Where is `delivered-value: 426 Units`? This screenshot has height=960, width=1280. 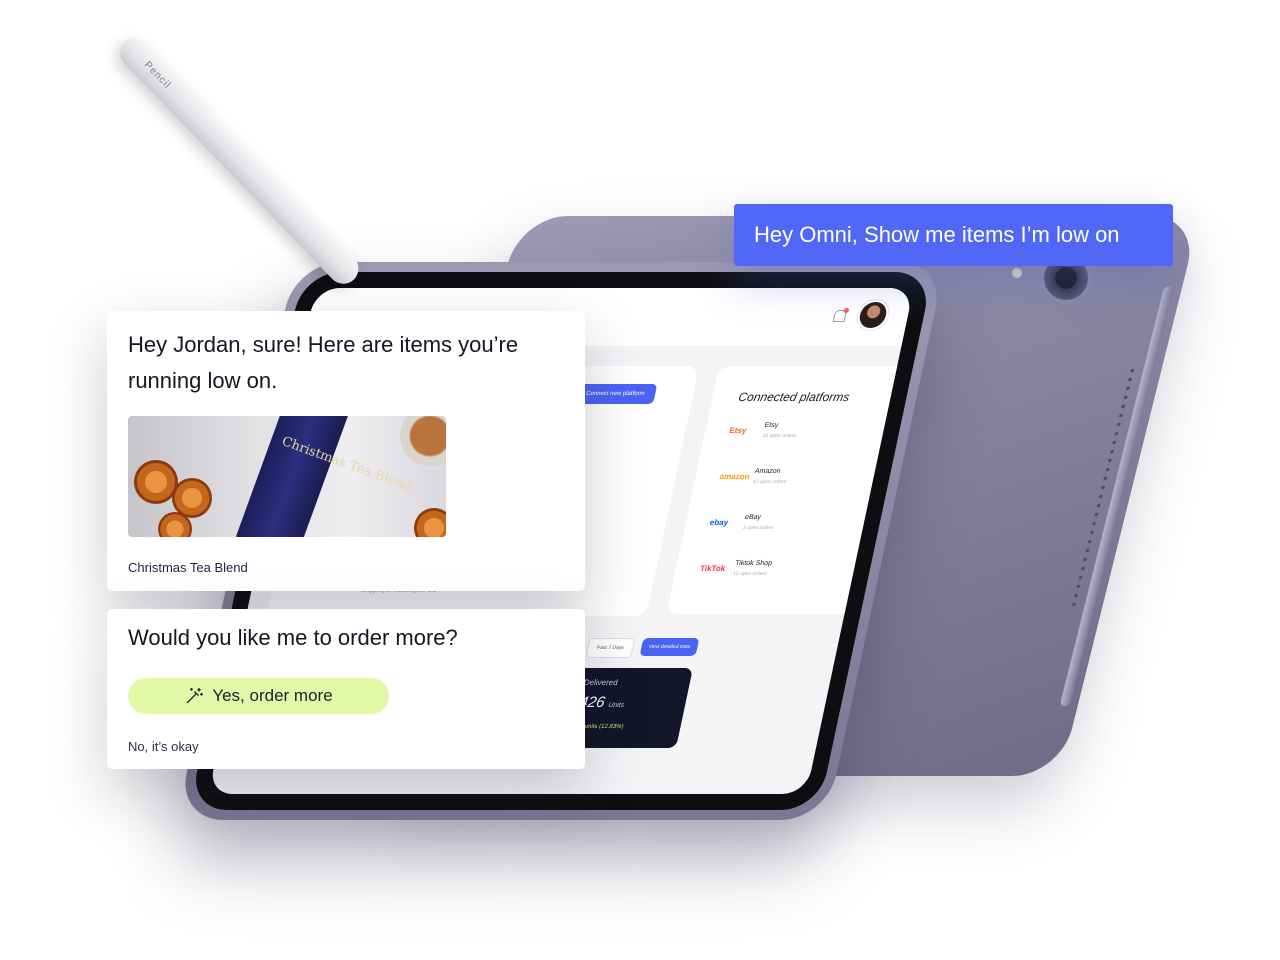 delivered-value: 426 Units is located at coordinates (602, 702).